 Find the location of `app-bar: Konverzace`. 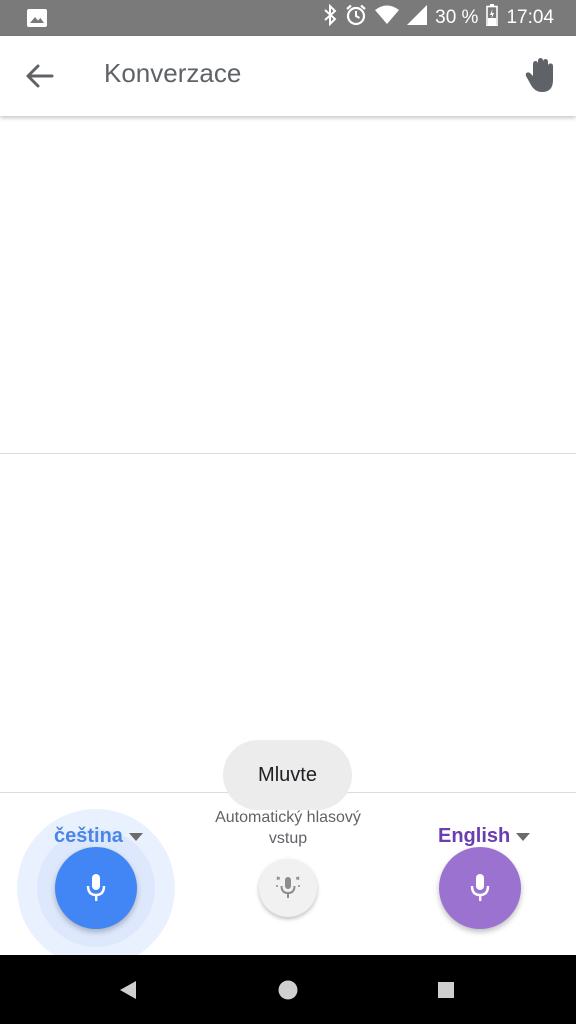

app-bar: Konverzace is located at coordinates (288, 76).